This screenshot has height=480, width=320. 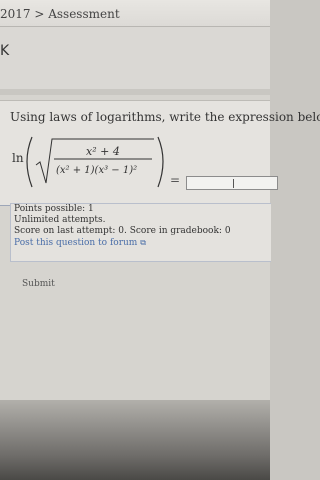 I want to click on external-link-icon: ⧉, so click(x=143, y=242).